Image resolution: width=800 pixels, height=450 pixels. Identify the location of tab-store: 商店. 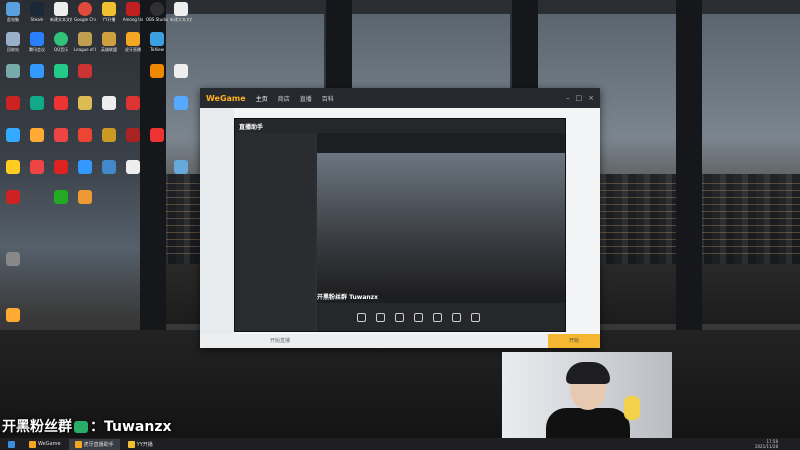
(284, 98).